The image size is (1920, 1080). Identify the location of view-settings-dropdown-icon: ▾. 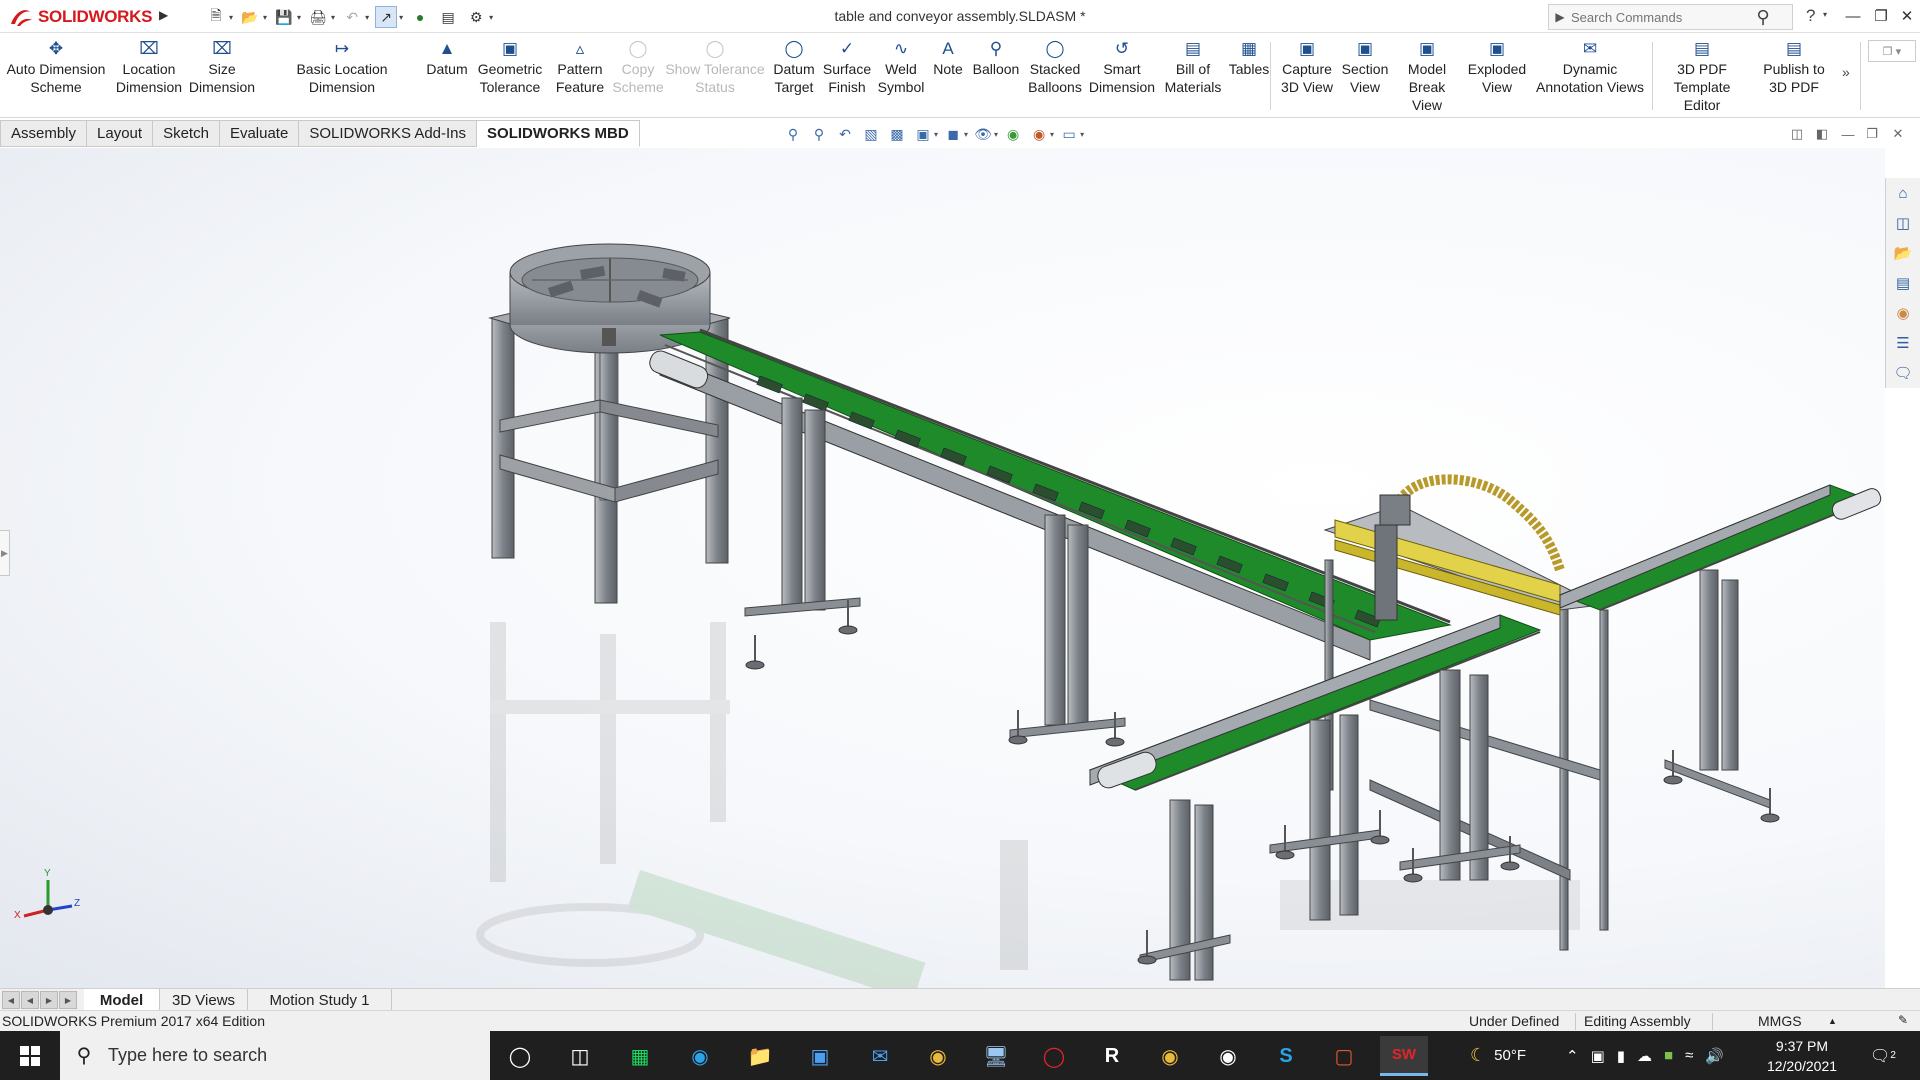
(1082, 134).